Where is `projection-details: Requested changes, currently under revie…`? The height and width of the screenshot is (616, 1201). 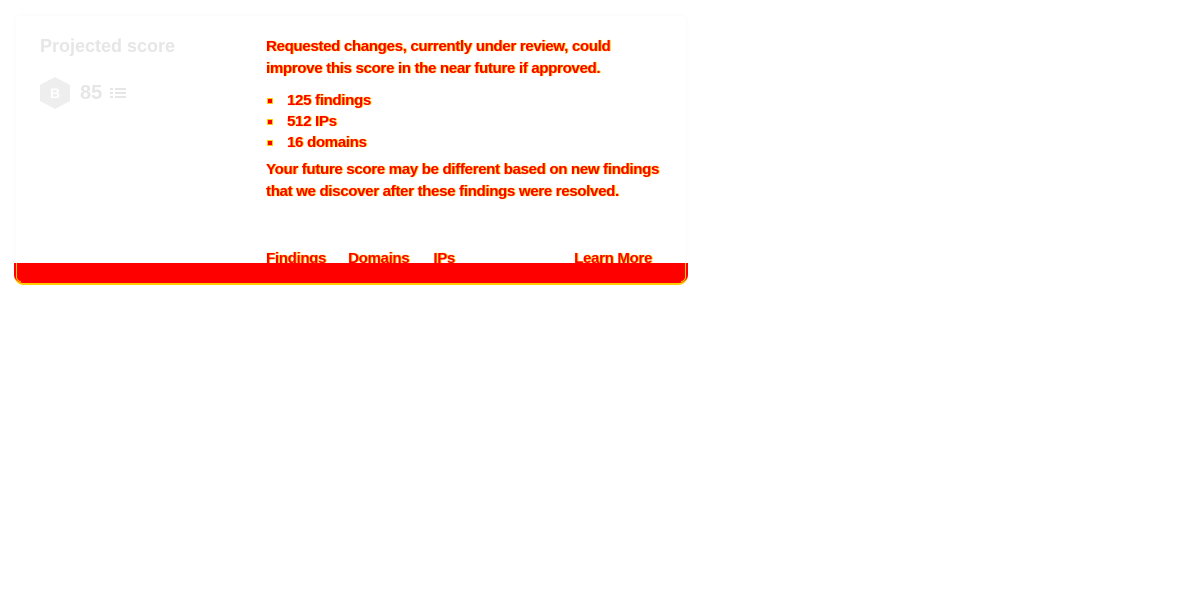 projection-details: Requested changes, currently under revie… is located at coordinates (466, 151).